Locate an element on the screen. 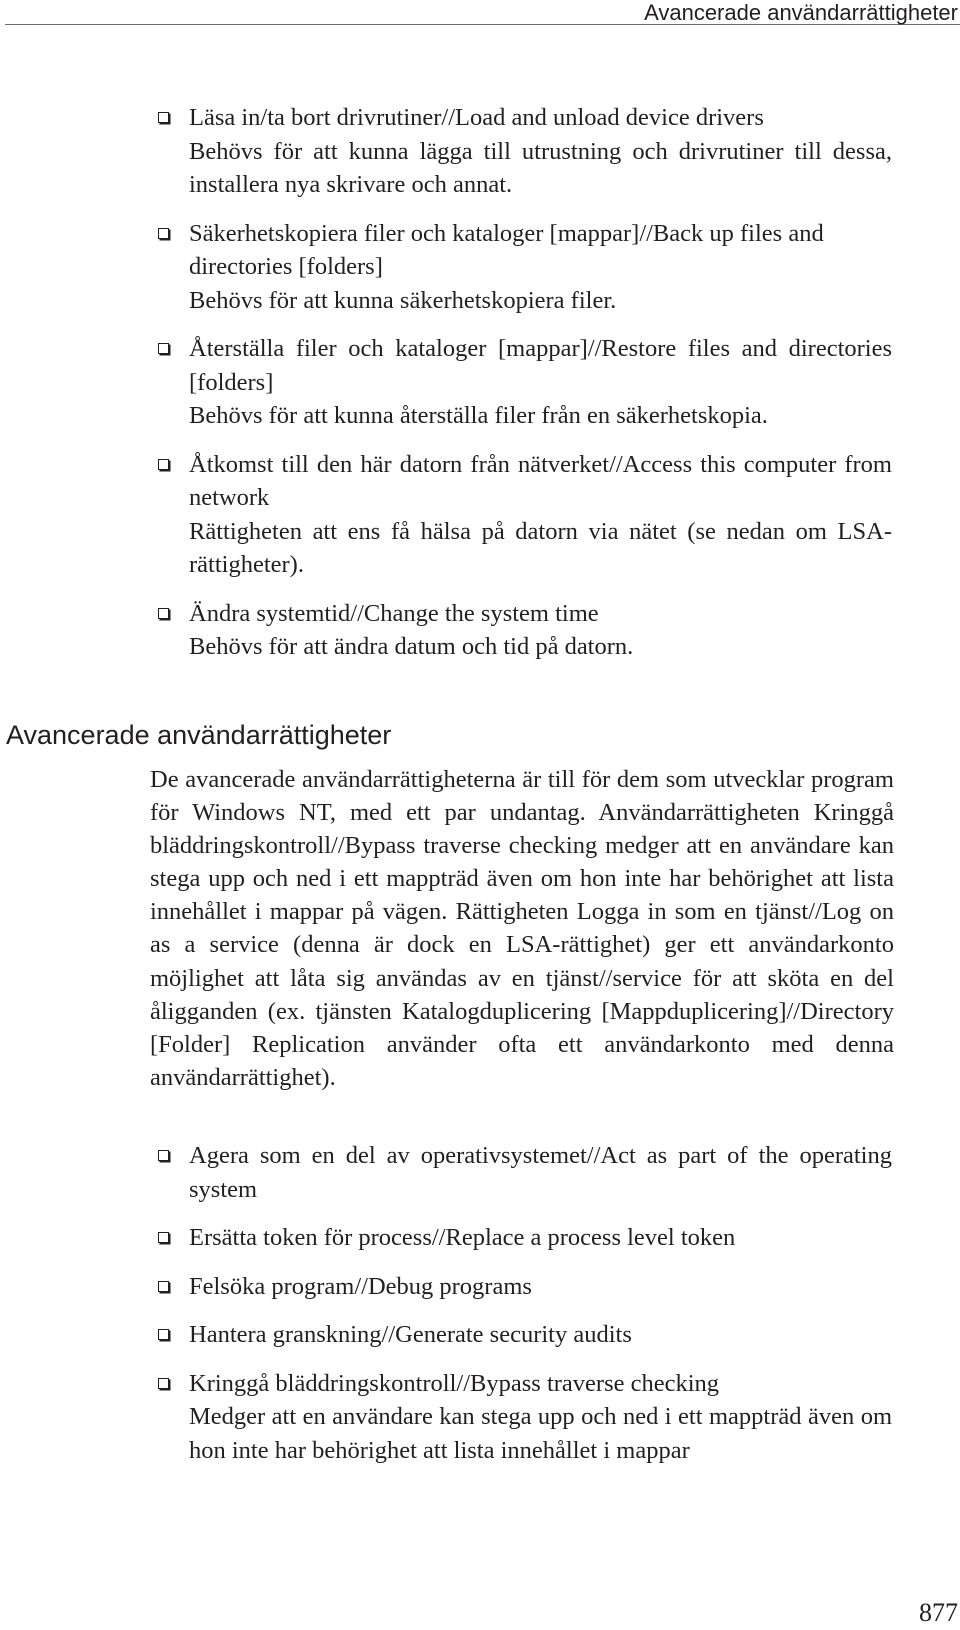  right-title: Felsöka program//Debug programs is located at coordinates (360, 1286).